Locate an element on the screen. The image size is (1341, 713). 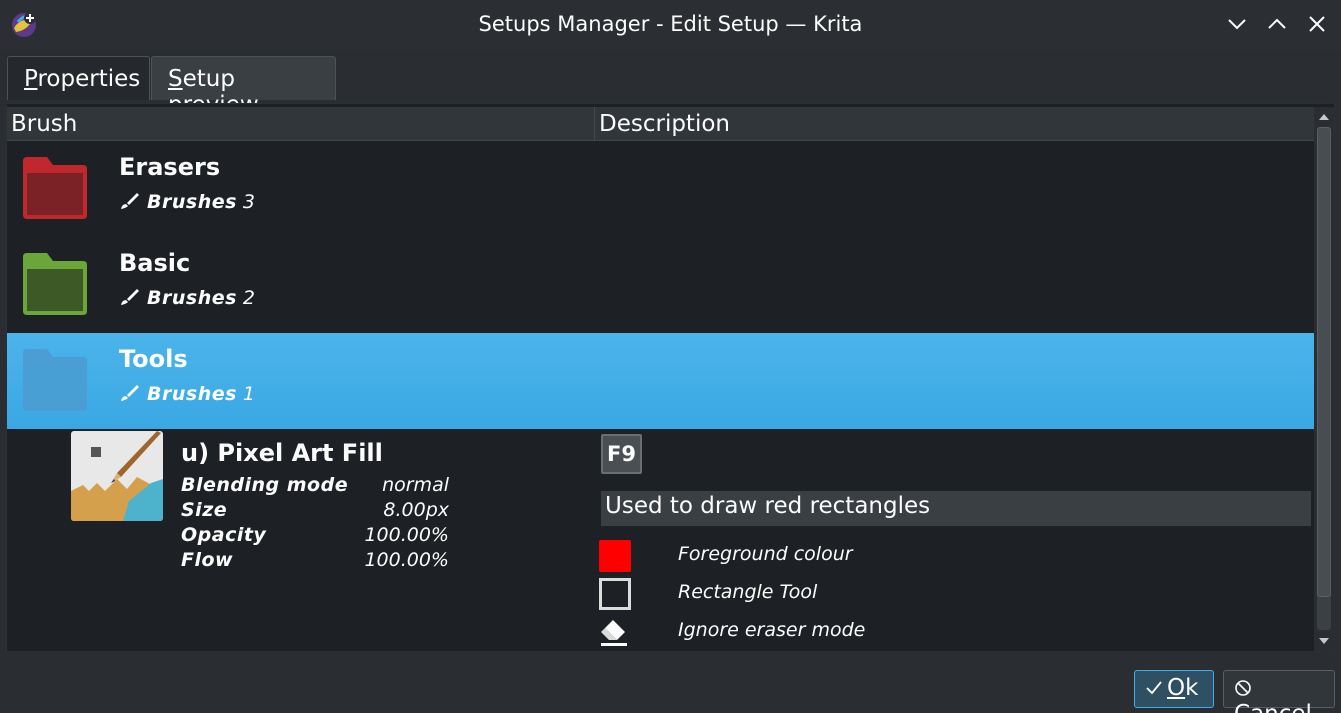
minimize-icon is located at coordinates (1237, 24).